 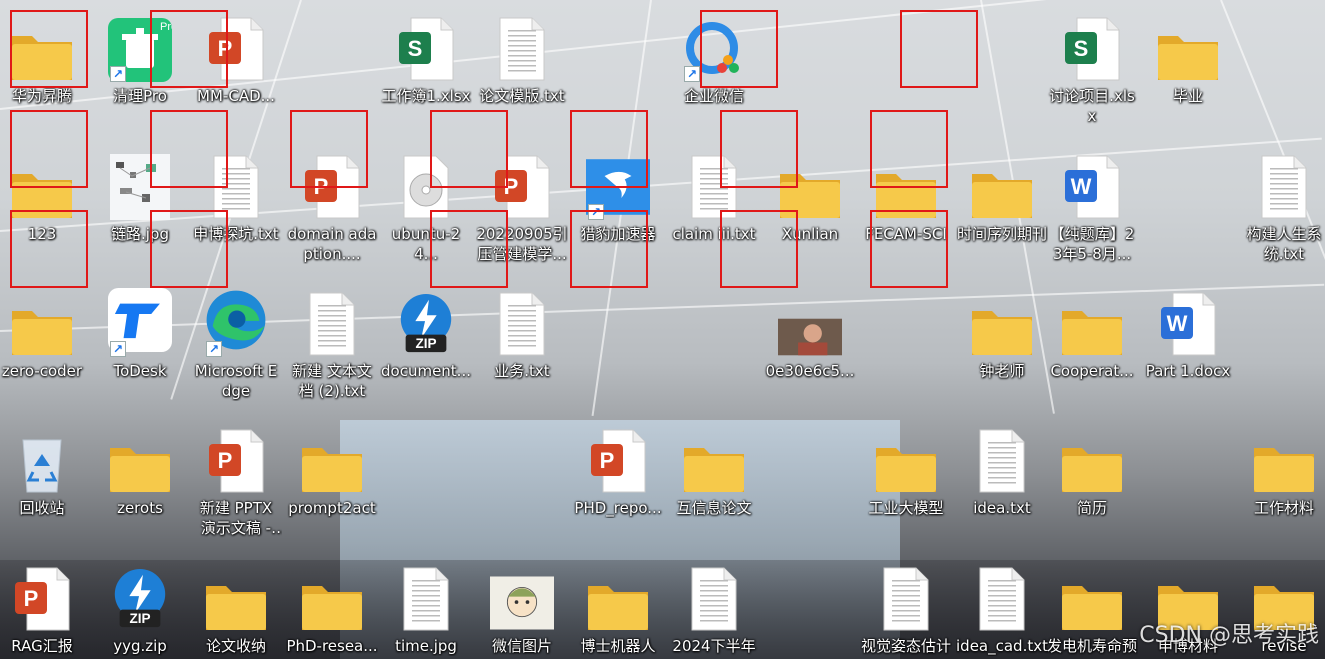 What do you see at coordinates (1283, 470) in the screenshot?
I see `desktop-icon: 工作材料` at bounding box center [1283, 470].